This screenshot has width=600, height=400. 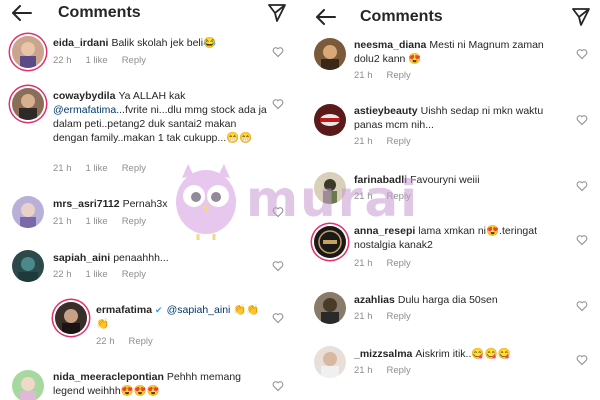 I want to click on comment-username: sapiah_aini, so click(x=81, y=258).